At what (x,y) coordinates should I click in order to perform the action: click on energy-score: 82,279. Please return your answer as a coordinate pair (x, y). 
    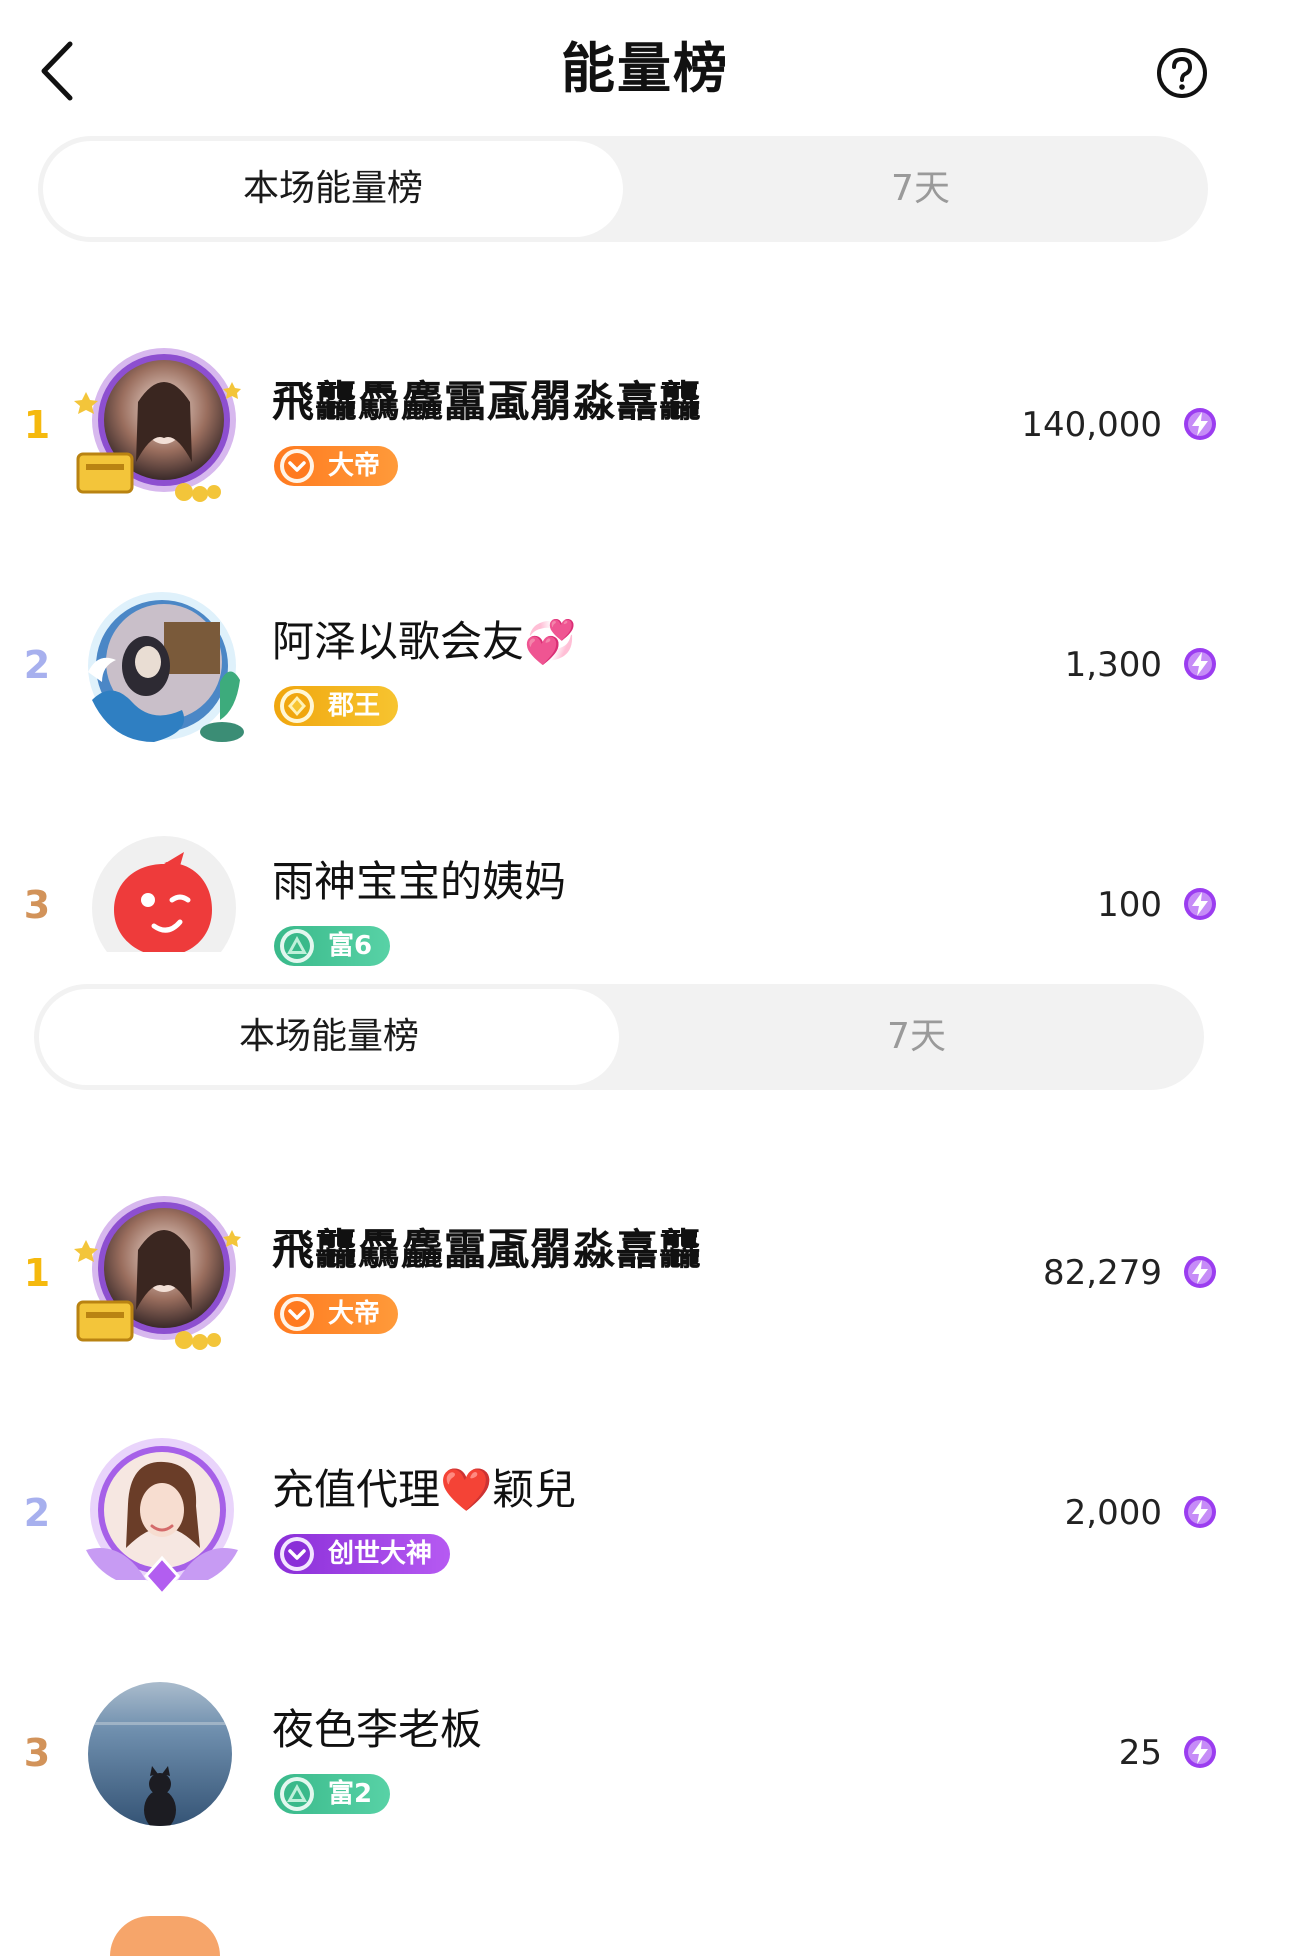
    Looking at the image, I should click on (1102, 1273).